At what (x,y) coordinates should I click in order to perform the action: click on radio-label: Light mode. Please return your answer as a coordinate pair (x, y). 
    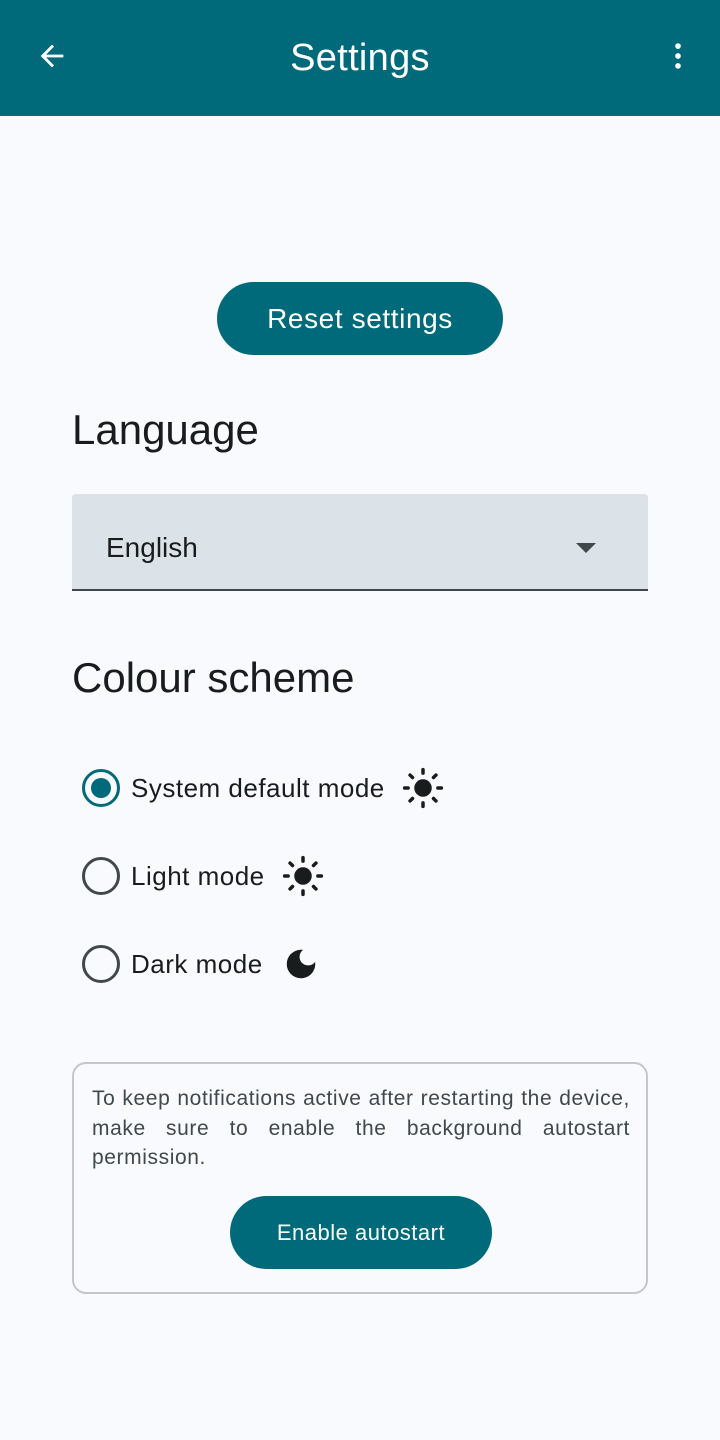
    Looking at the image, I should click on (198, 875).